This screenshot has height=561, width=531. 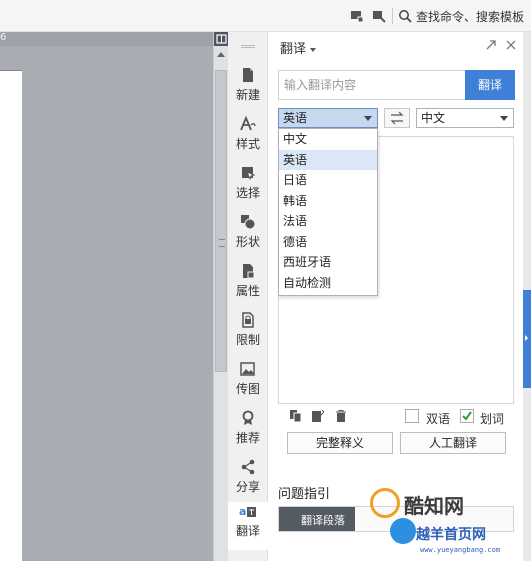 I want to click on dropdown-option: 自动检测, so click(x=328, y=283).